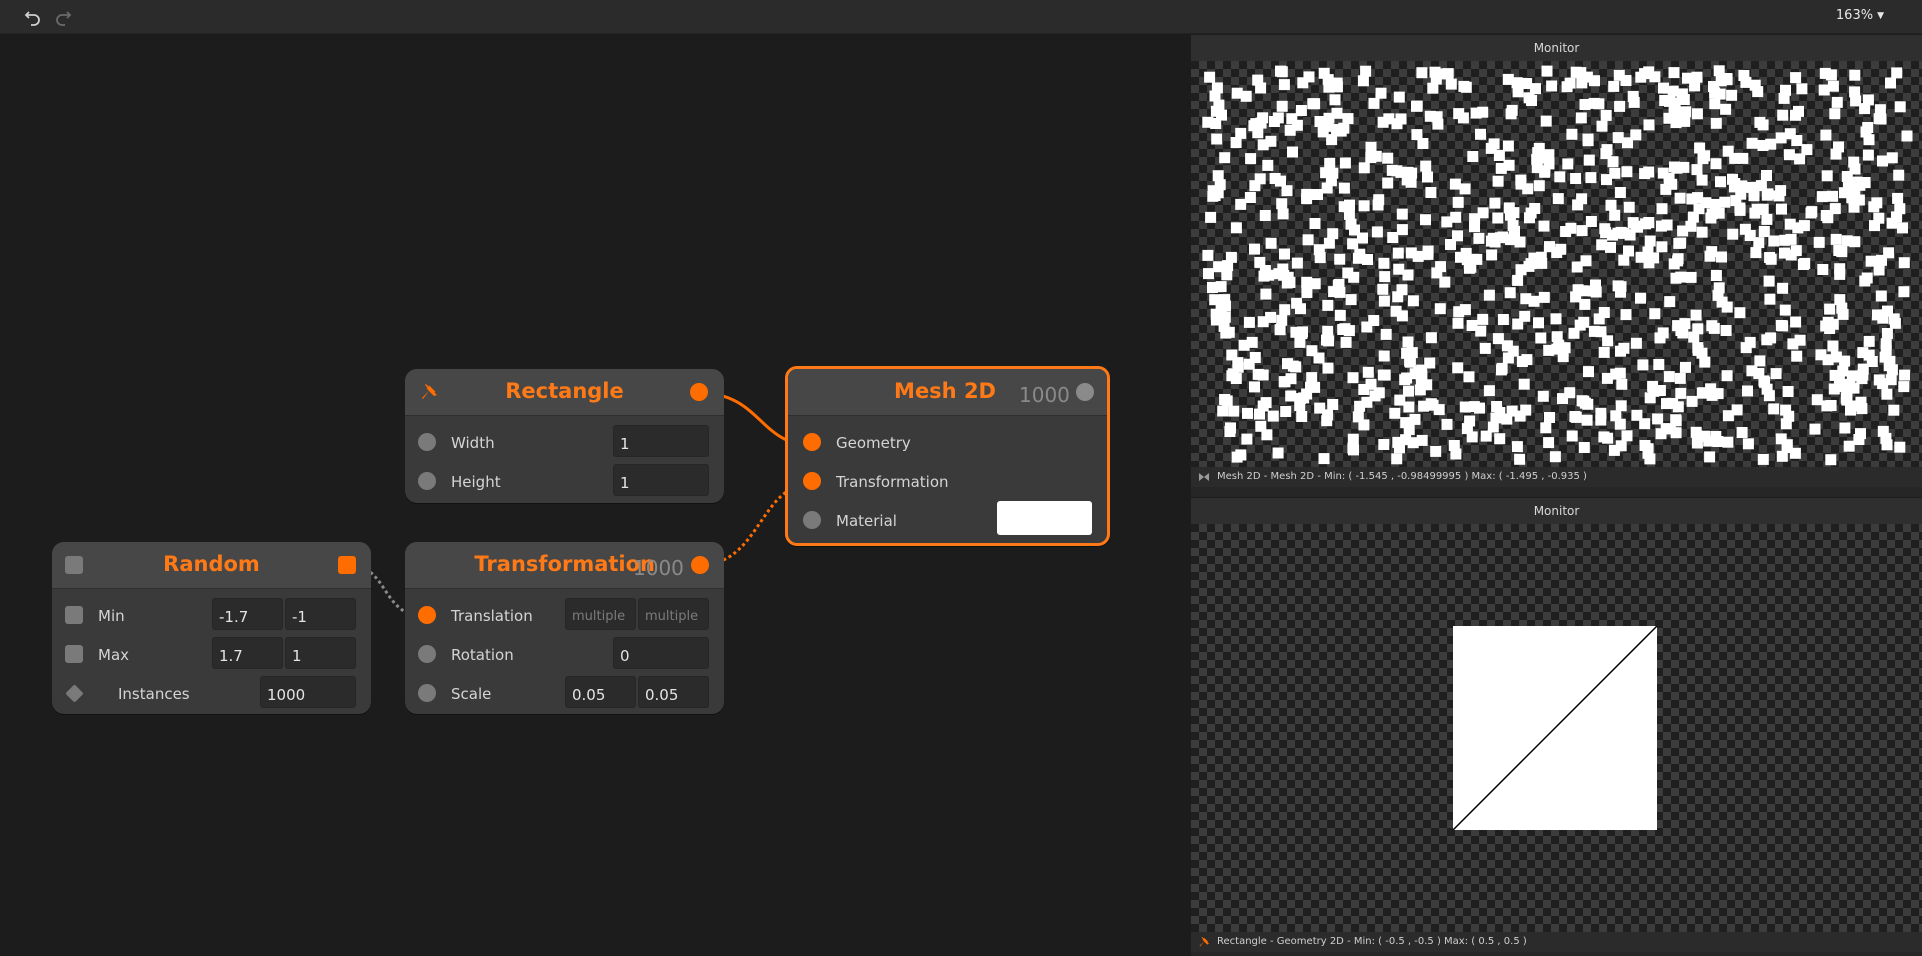 This screenshot has width=1922, height=956. I want to click on random-output-port, so click(347, 565).